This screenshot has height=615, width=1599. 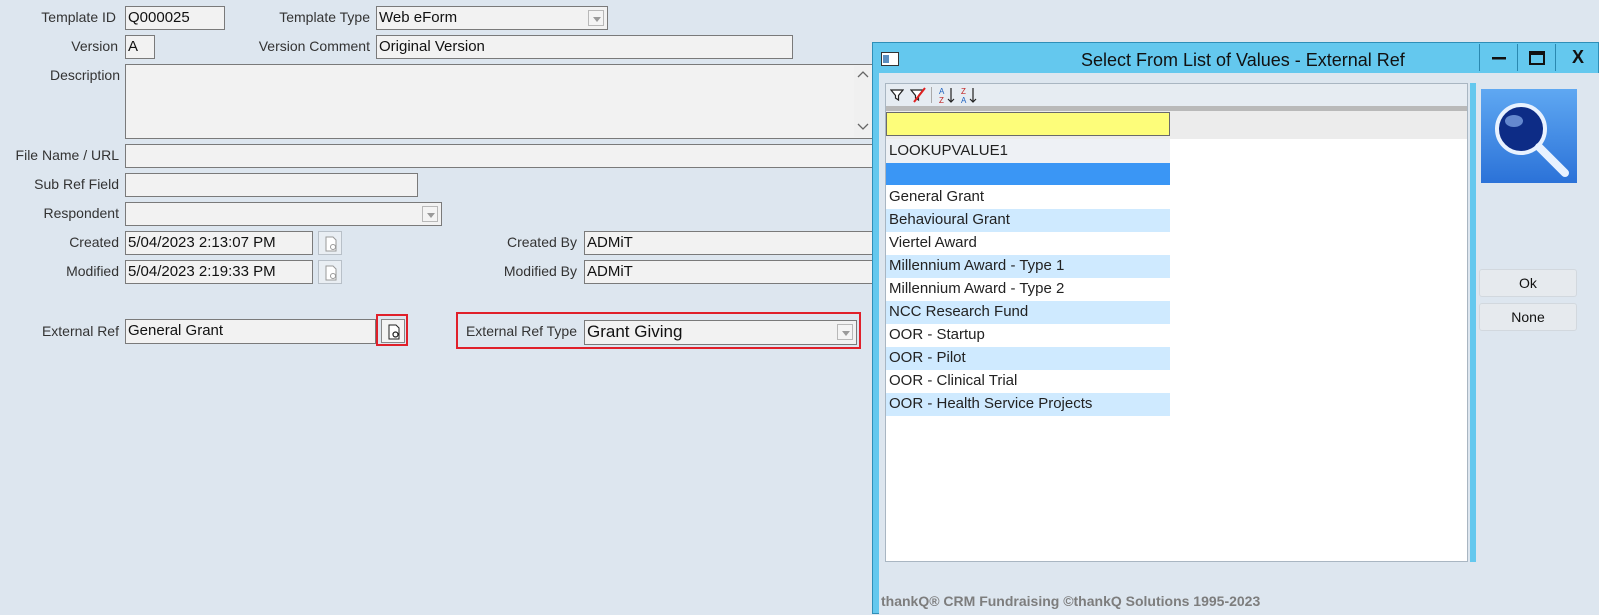 I want to click on sub-ref-field, so click(x=271, y=185).